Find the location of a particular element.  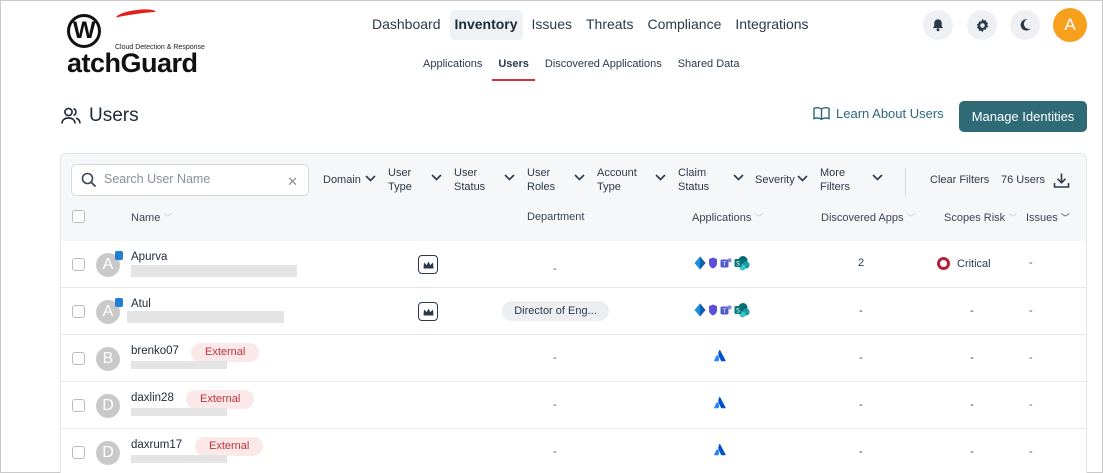

table-row: D daxlin28 External - - - - is located at coordinates (573, 405).